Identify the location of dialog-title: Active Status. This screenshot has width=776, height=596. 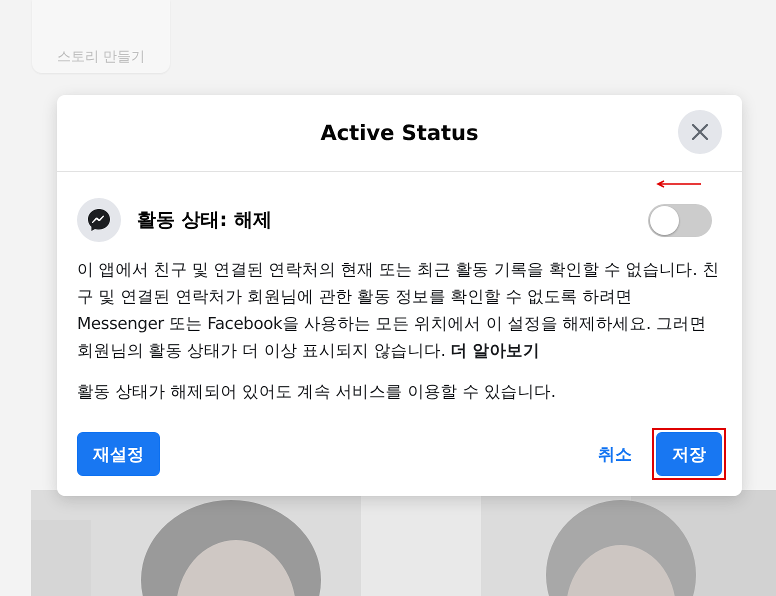
(399, 133).